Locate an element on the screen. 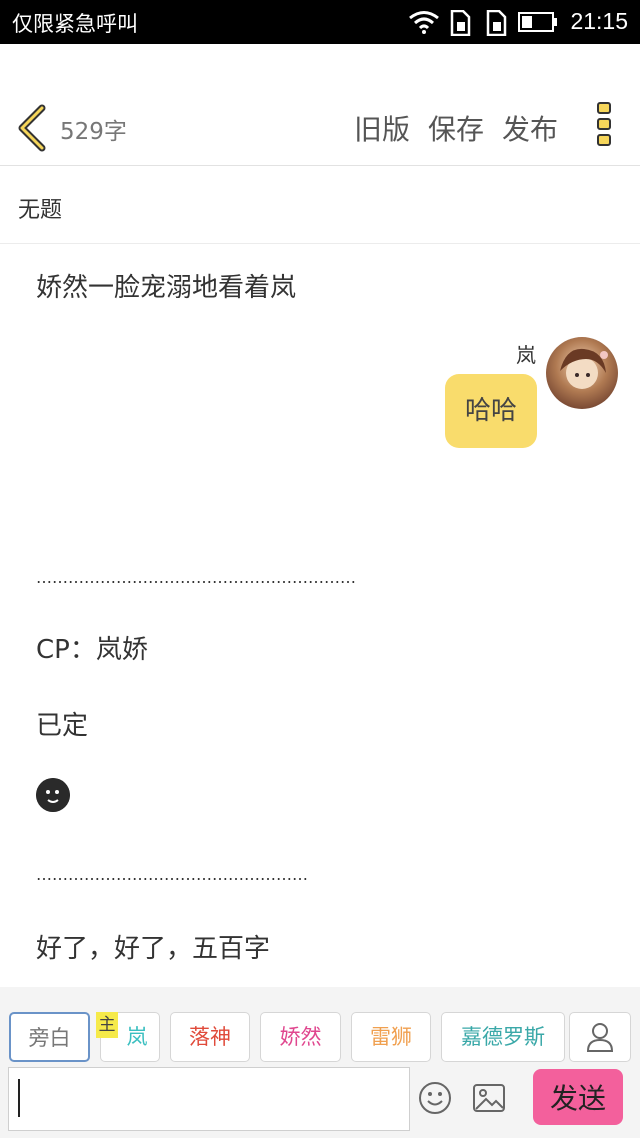 The width and height of the screenshot is (640, 1138). closing-line: 好了，好了，五百字 is located at coordinates (153, 949).